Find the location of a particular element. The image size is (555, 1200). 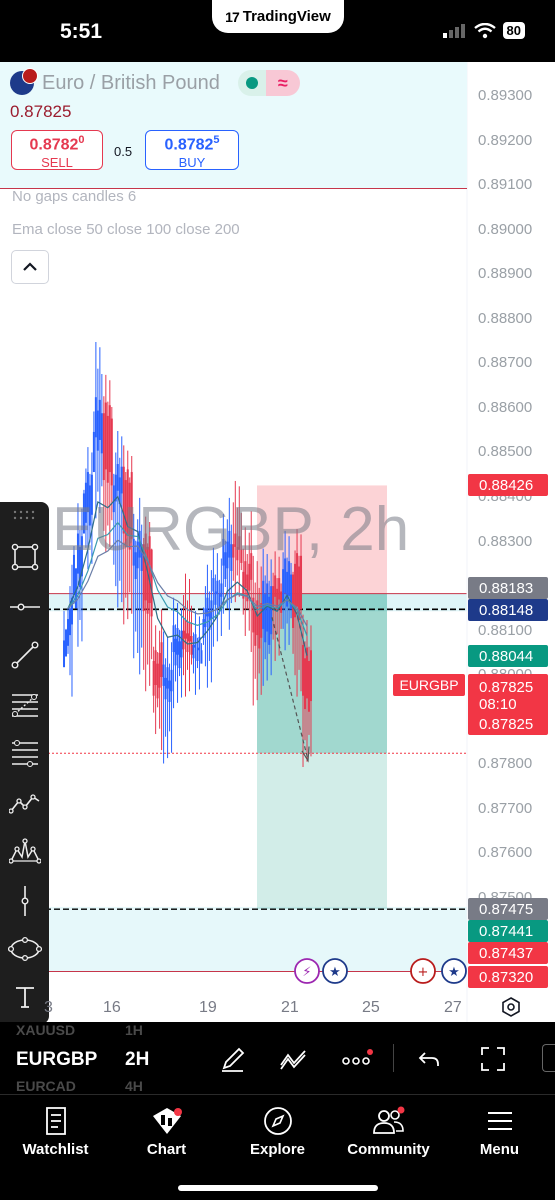

price-tag-value: 0.87475 is located at coordinates (506, 909).